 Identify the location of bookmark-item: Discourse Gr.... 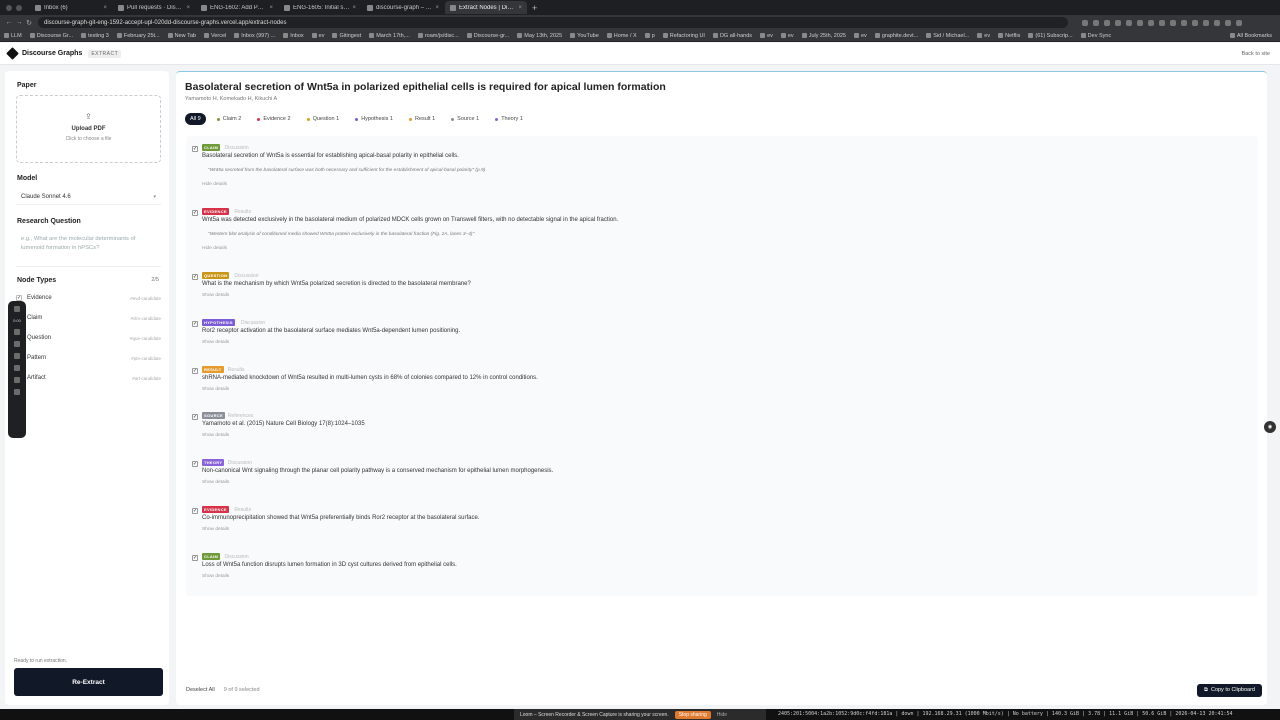
(51, 36).